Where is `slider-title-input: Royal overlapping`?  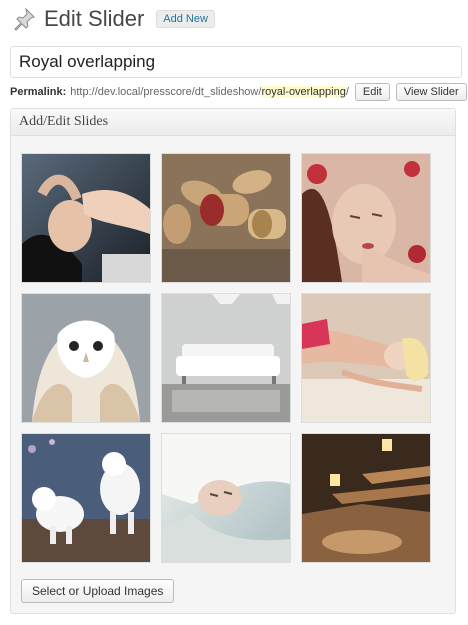 slider-title-input: Royal overlapping is located at coordinates (236, 62).